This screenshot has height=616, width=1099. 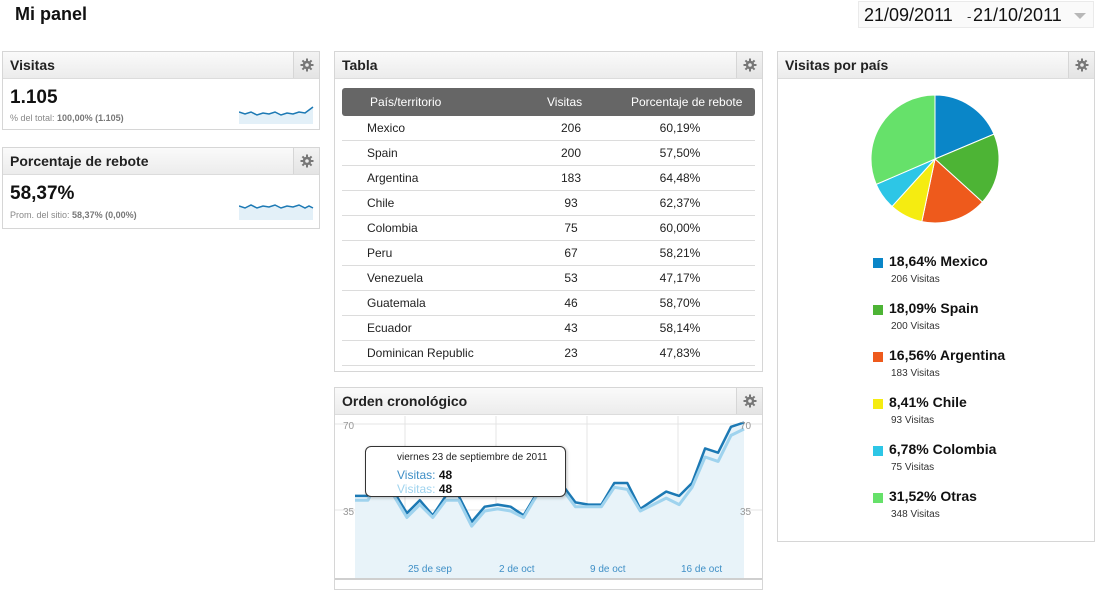 What do you see at coordinates (680, 203) in the screenshot?
I see `cell-bounce: 62,37%` at bounding box center [680, 203].